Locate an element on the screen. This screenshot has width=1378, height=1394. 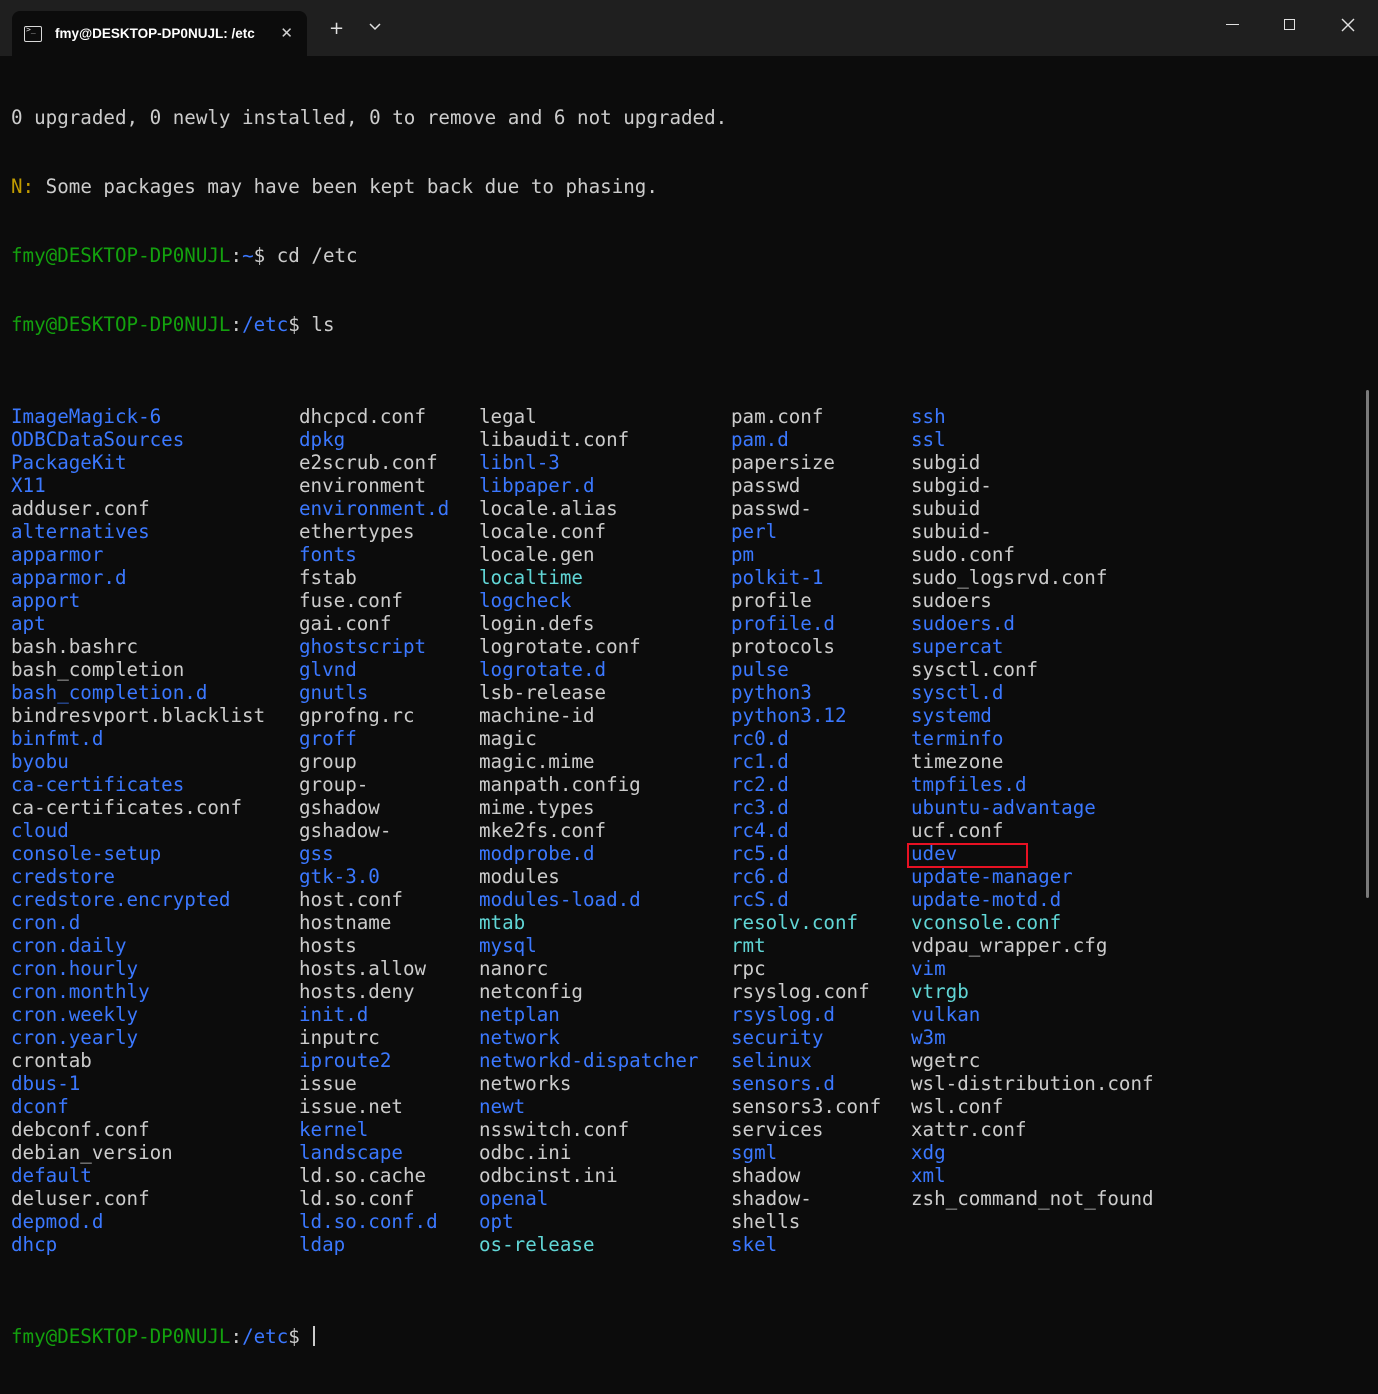
ls-entry: xml is located at coordinates (928, 1175).